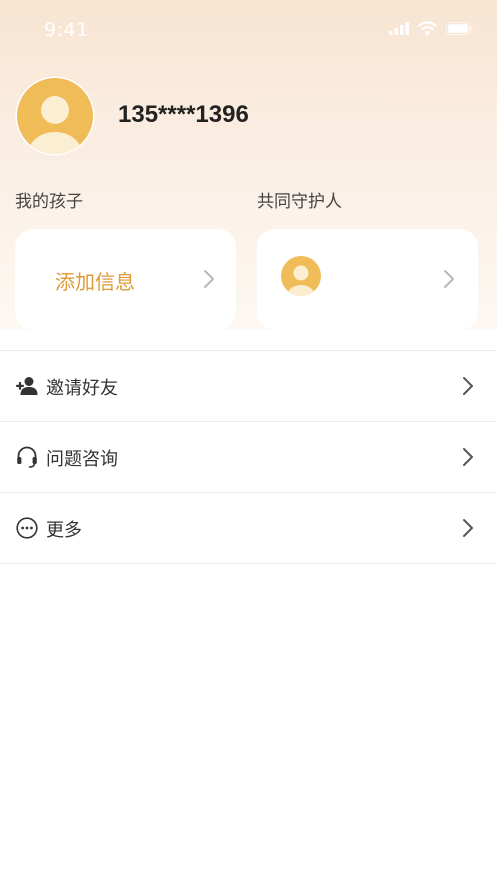 This screenshot has width=497, height=883. I want to click on menu-item-question-consult: 问题咨询, so click(248, 457).